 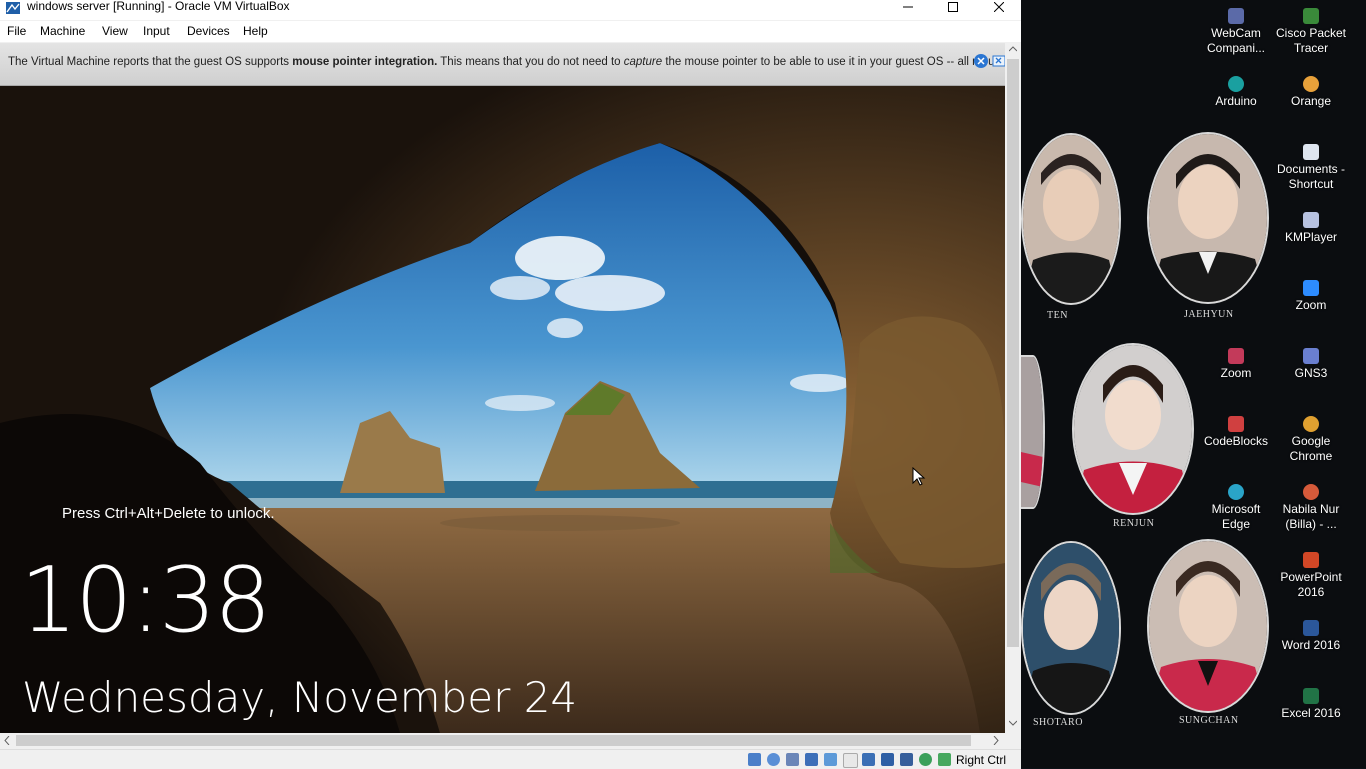 I want to click on maximize-button, so click(x=953, y=7).